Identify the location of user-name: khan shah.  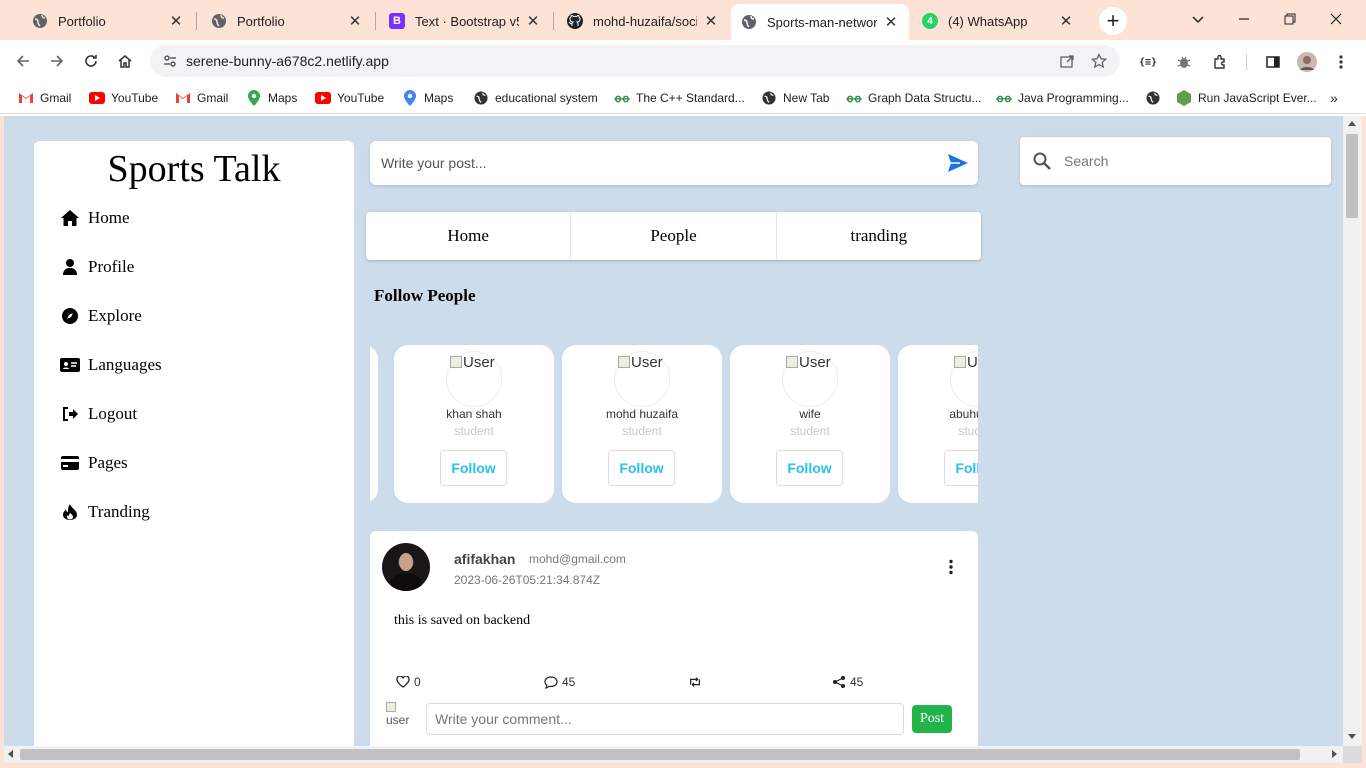
(474, 414).